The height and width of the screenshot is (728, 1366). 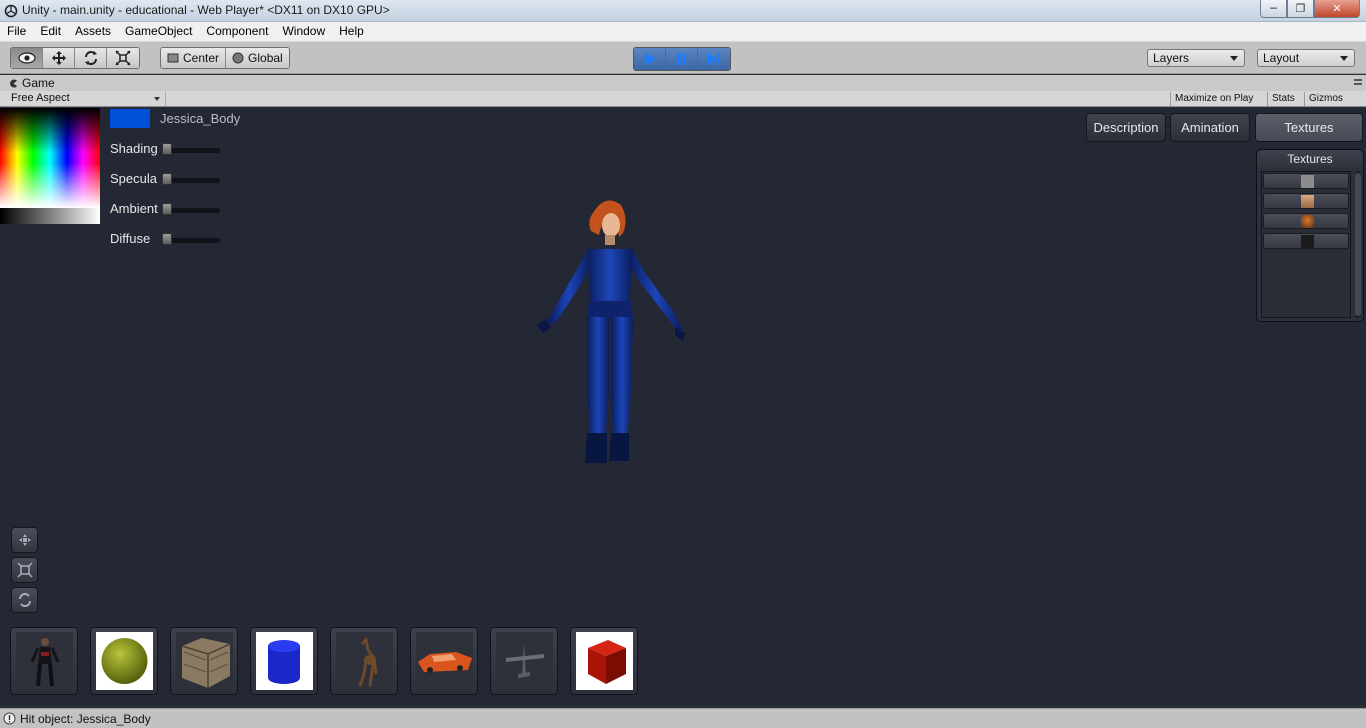 What do you see at coordinates (192, 240) in the screenshot?
I see `diffuse-slider` at bounding box center [192, 240].